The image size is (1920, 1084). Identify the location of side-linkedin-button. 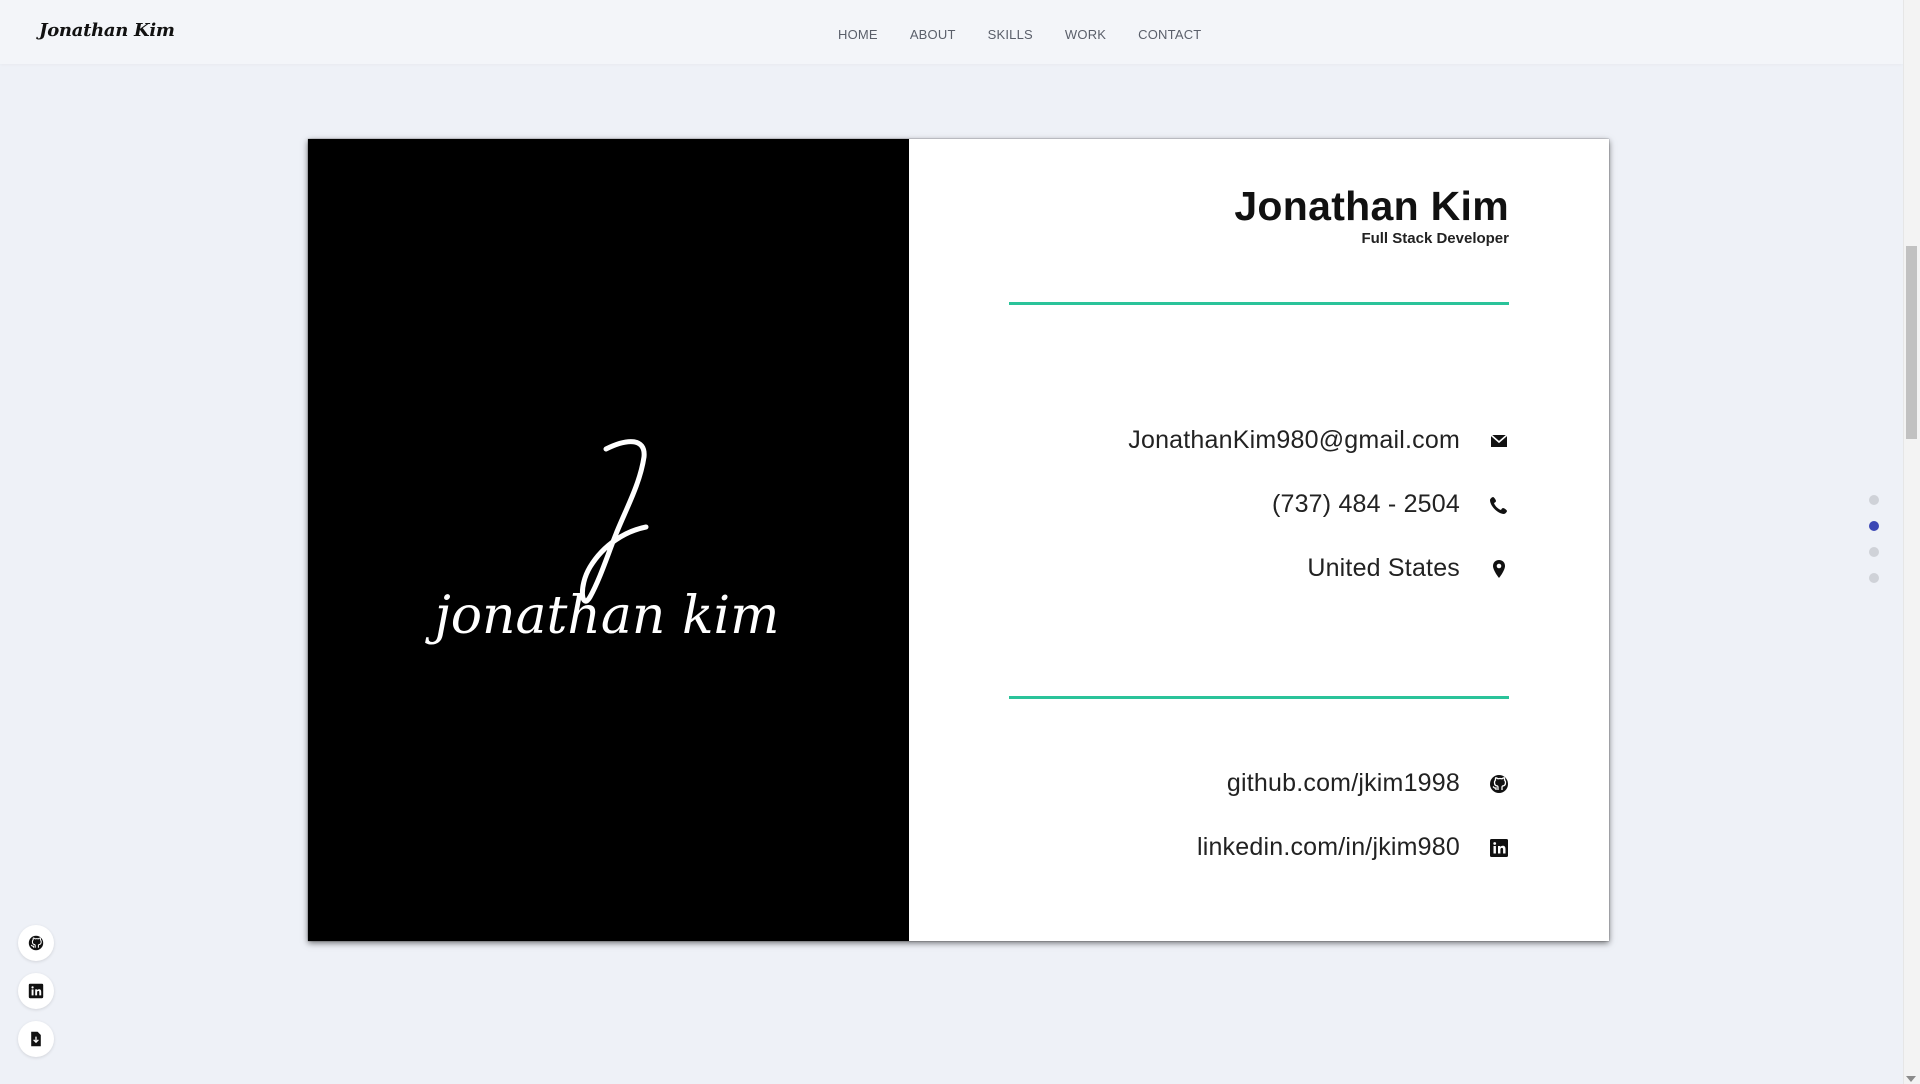
(36, 991).